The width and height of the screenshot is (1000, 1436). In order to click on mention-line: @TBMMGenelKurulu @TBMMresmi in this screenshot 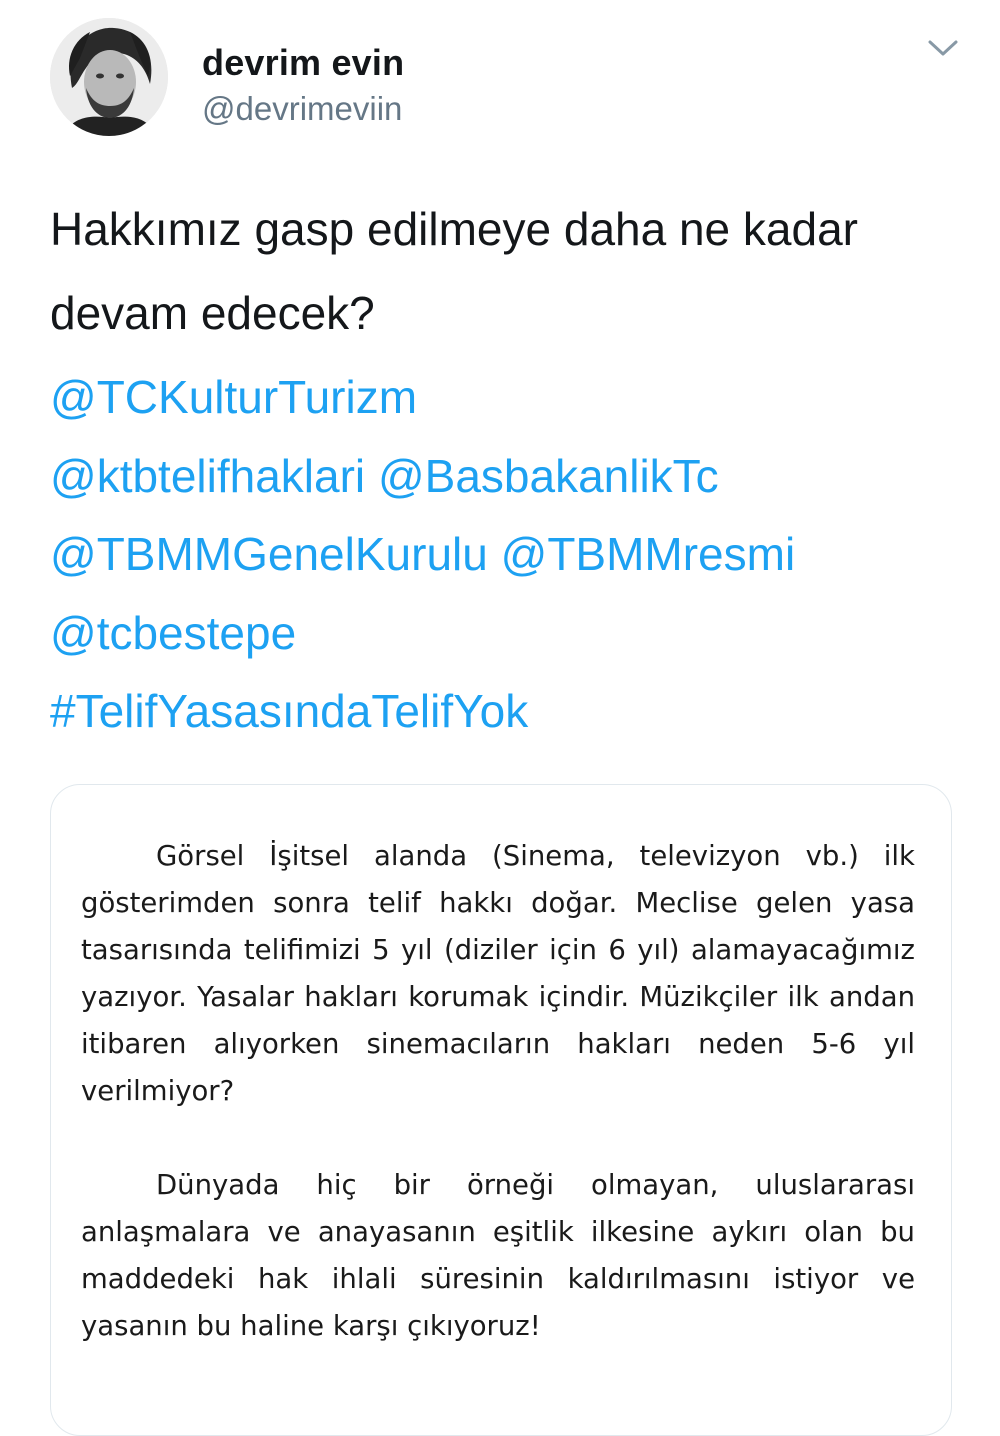, I will do `click(510, 554)`.